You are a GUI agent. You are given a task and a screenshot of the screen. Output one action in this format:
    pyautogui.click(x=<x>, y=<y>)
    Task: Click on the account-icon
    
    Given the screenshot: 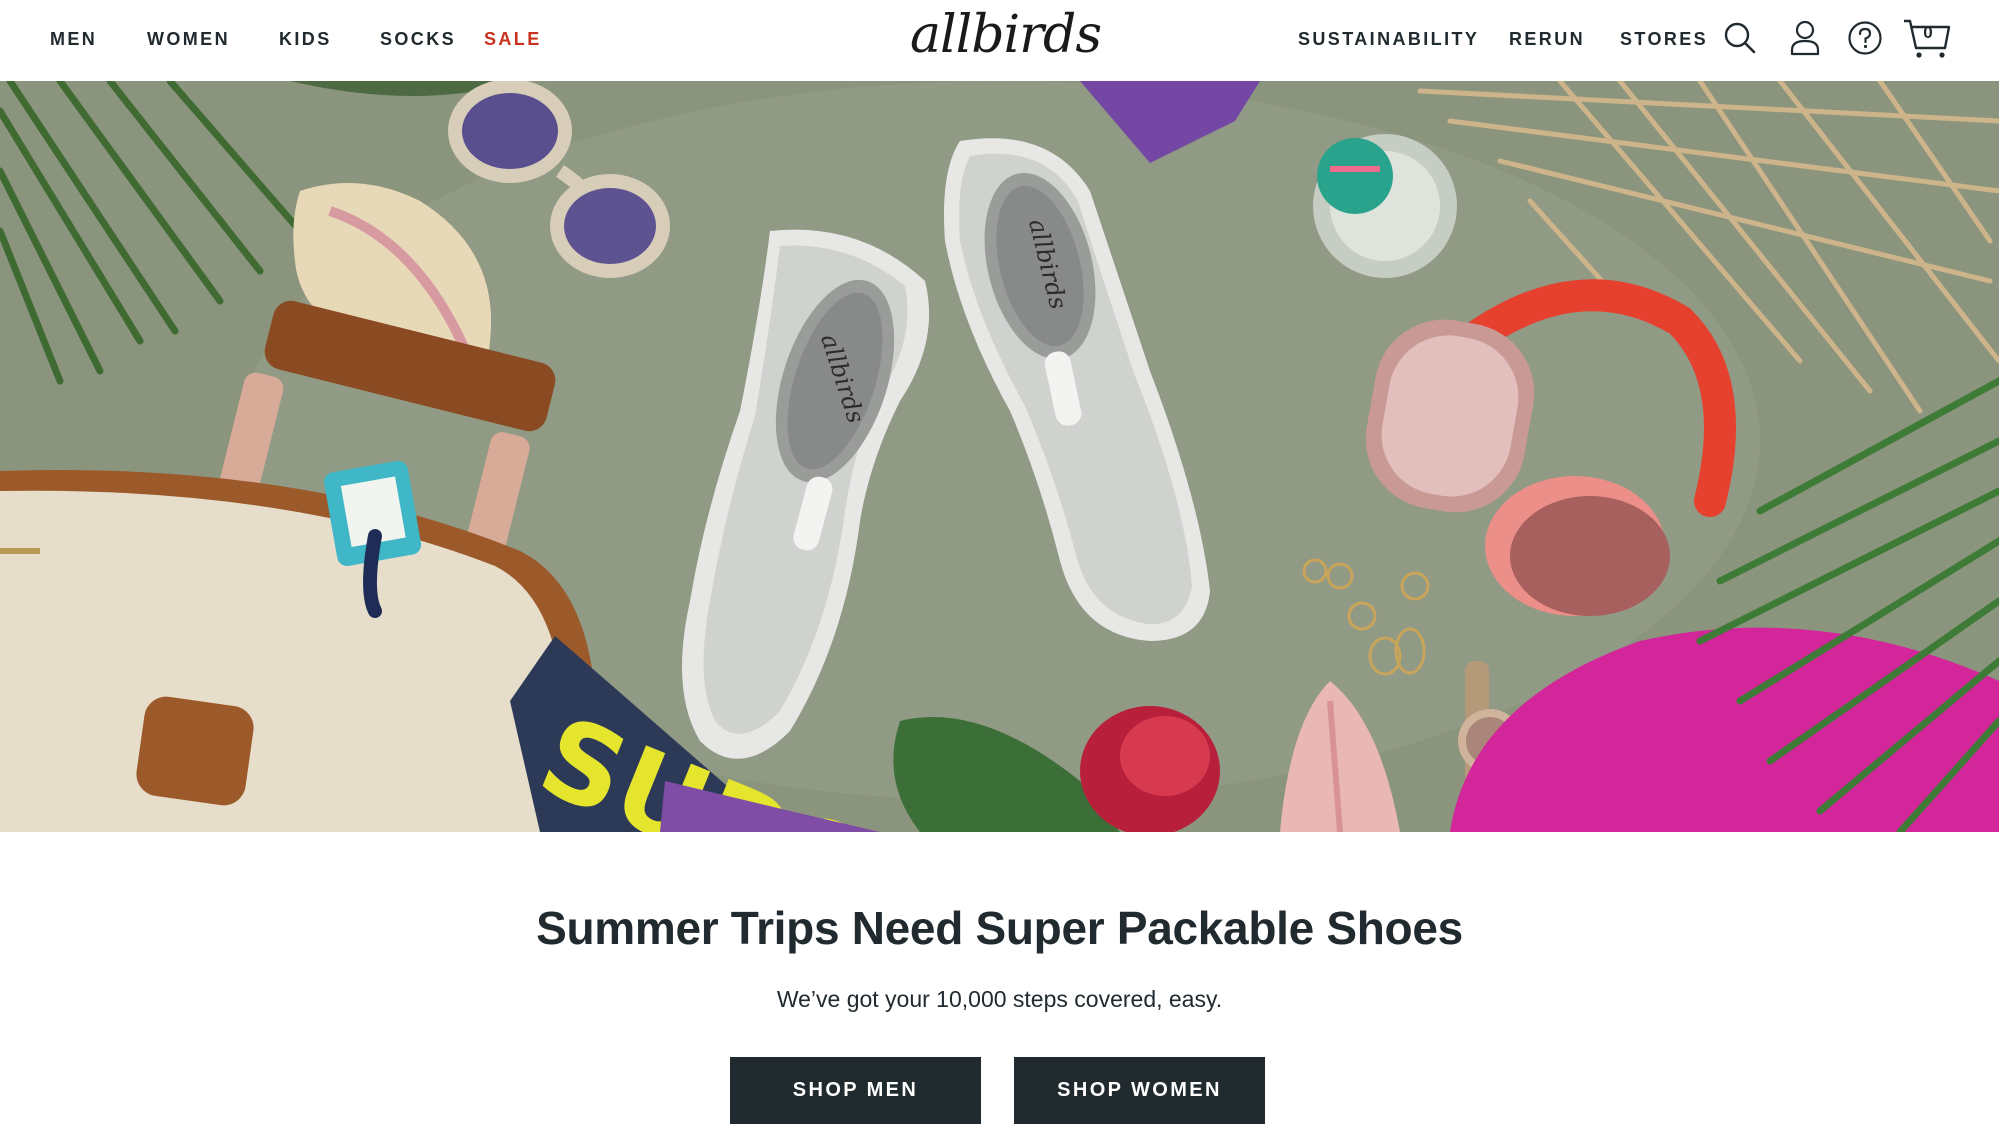 What is the action you would take?
    pyautogui.click(x=1805, y=38)
    